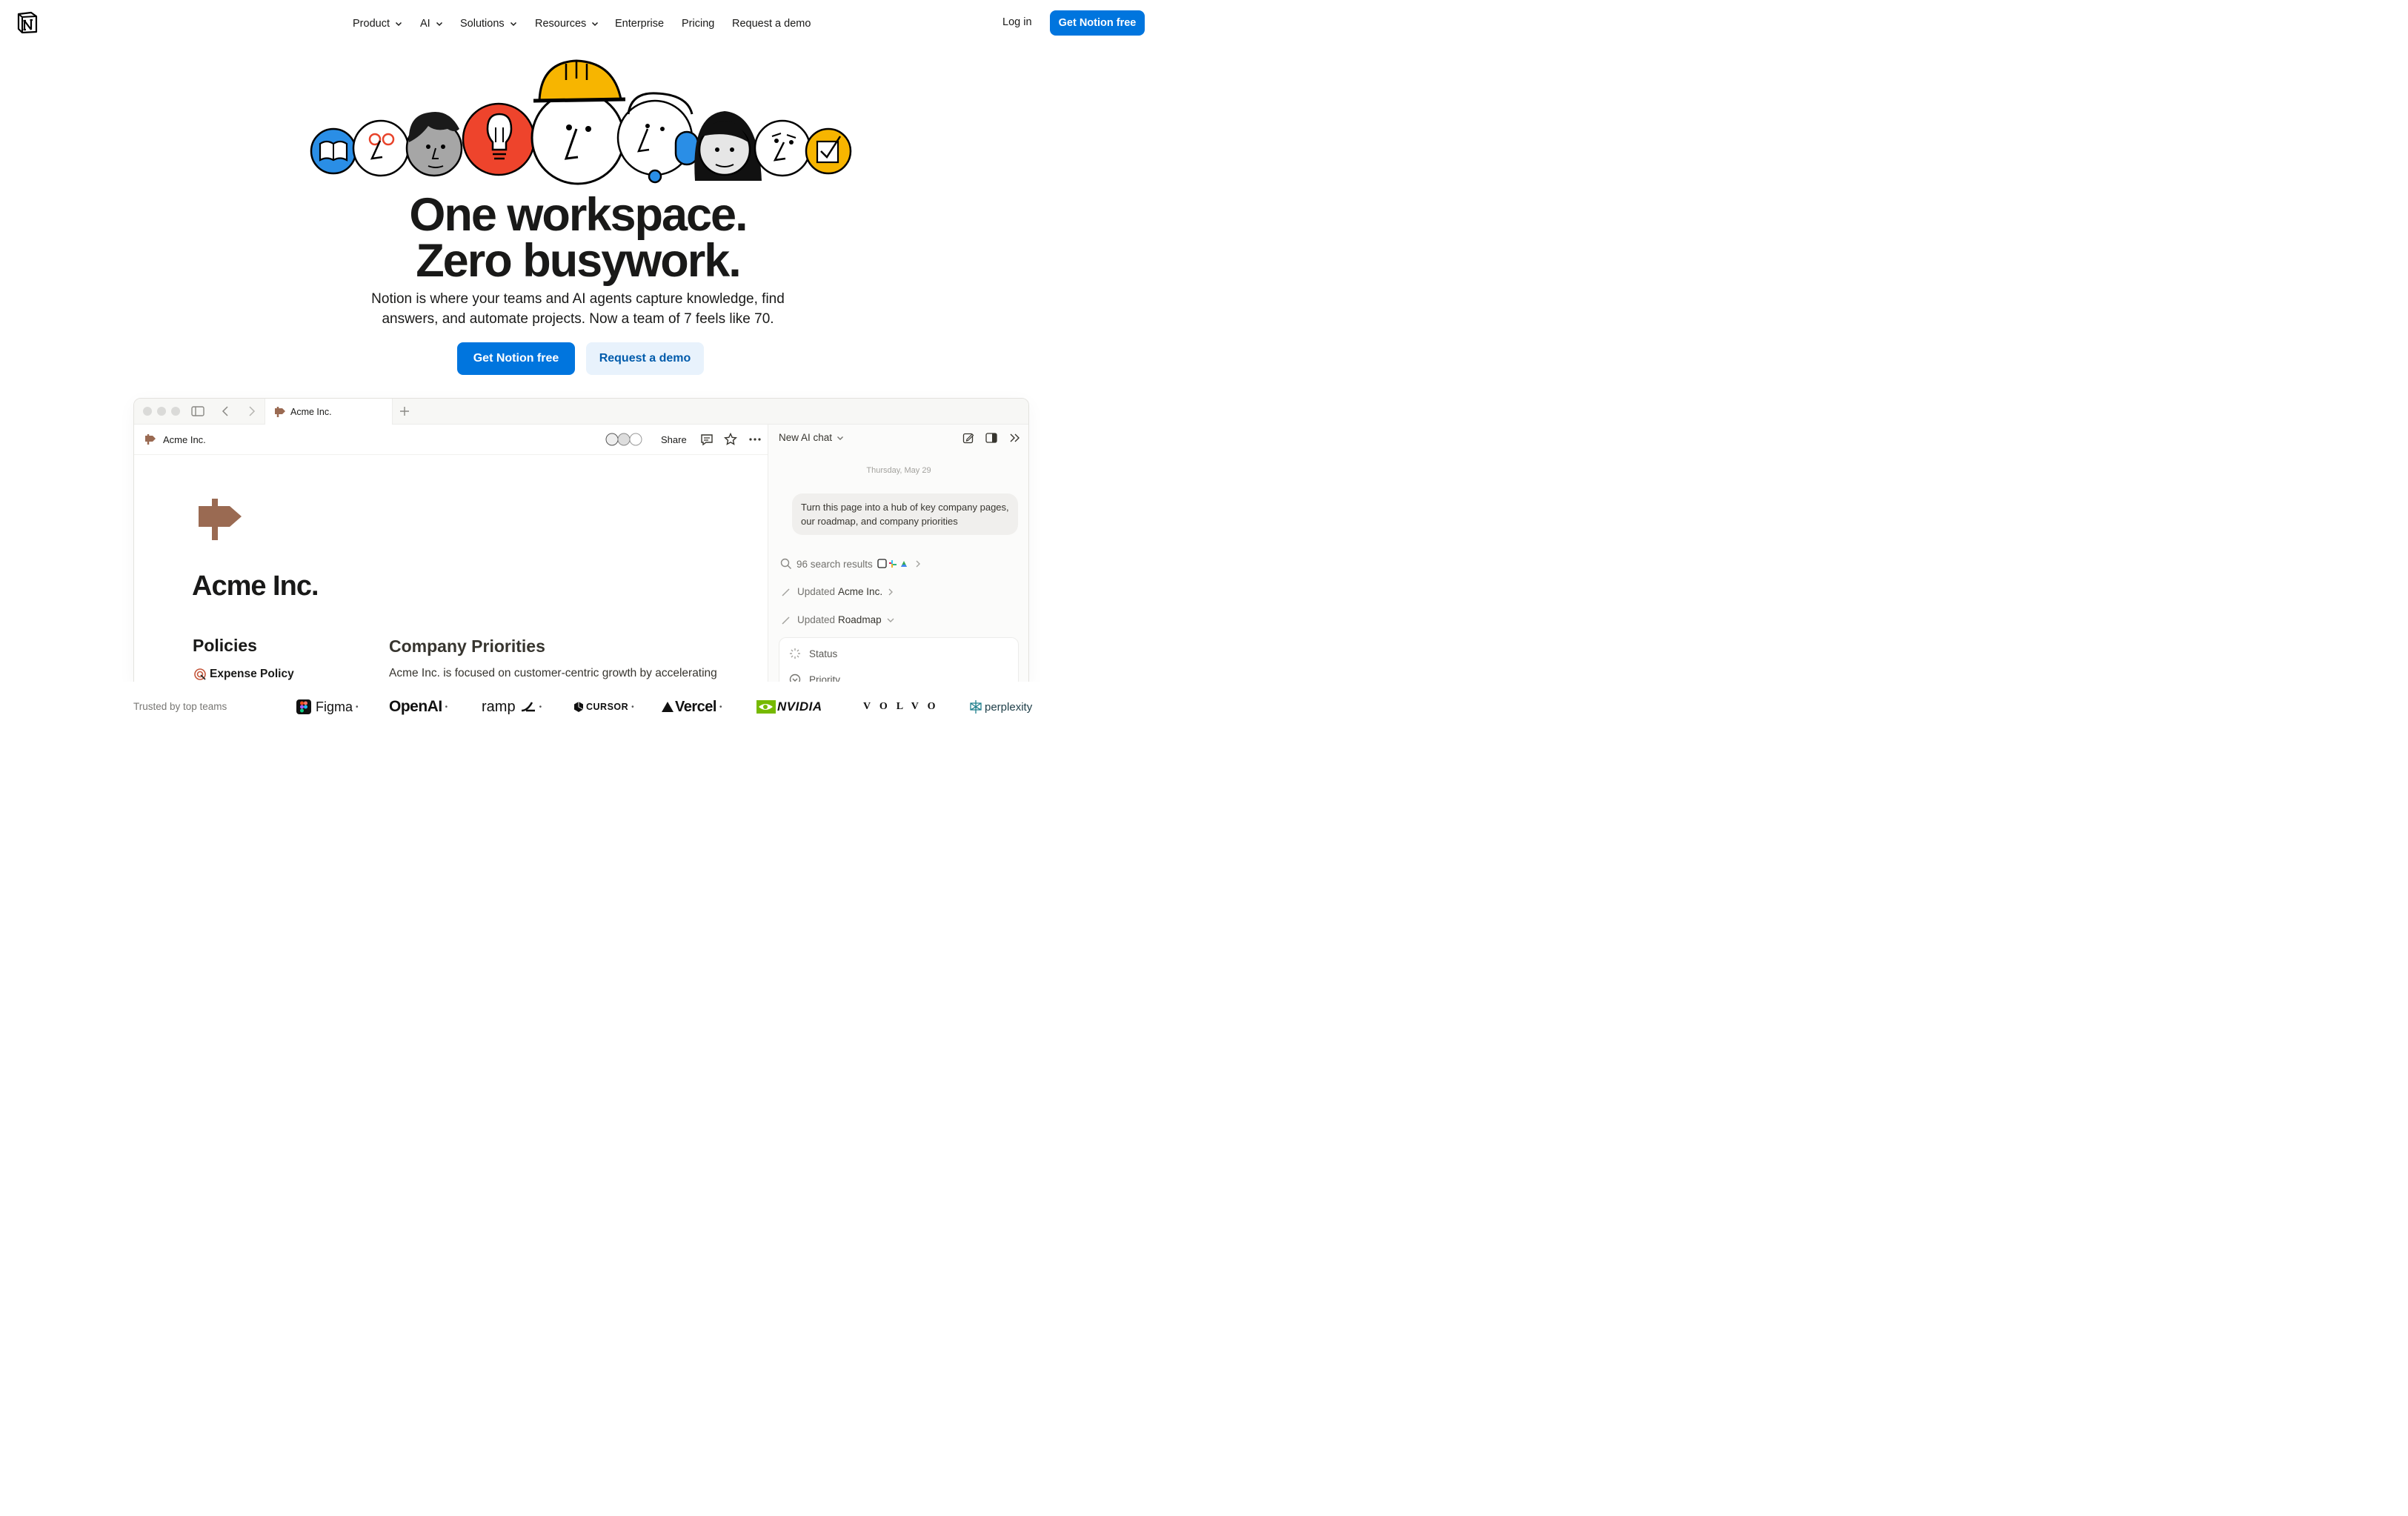 The height and width of the screenshot is (1516, 2408). I want to click on back-arrow-icon, so click(225, 411).